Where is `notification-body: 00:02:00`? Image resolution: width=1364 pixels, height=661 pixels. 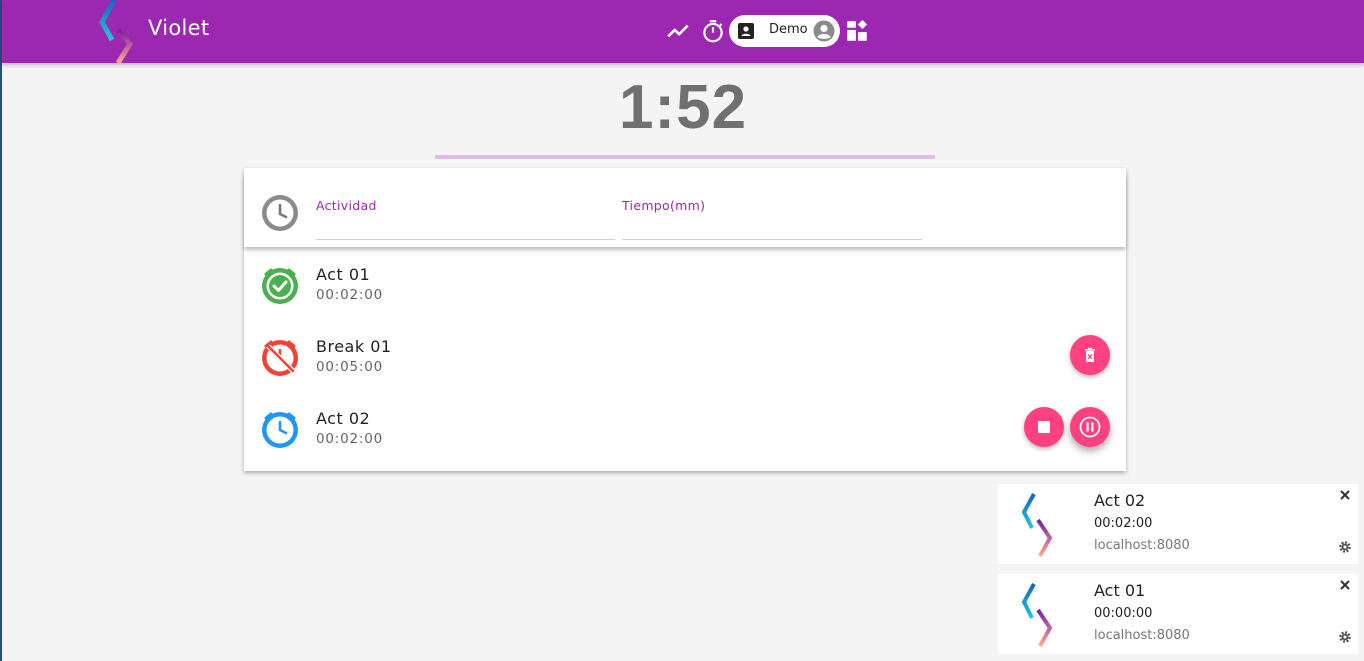
notification-body: 00:02:00 is located at coordinates (1123, 523).